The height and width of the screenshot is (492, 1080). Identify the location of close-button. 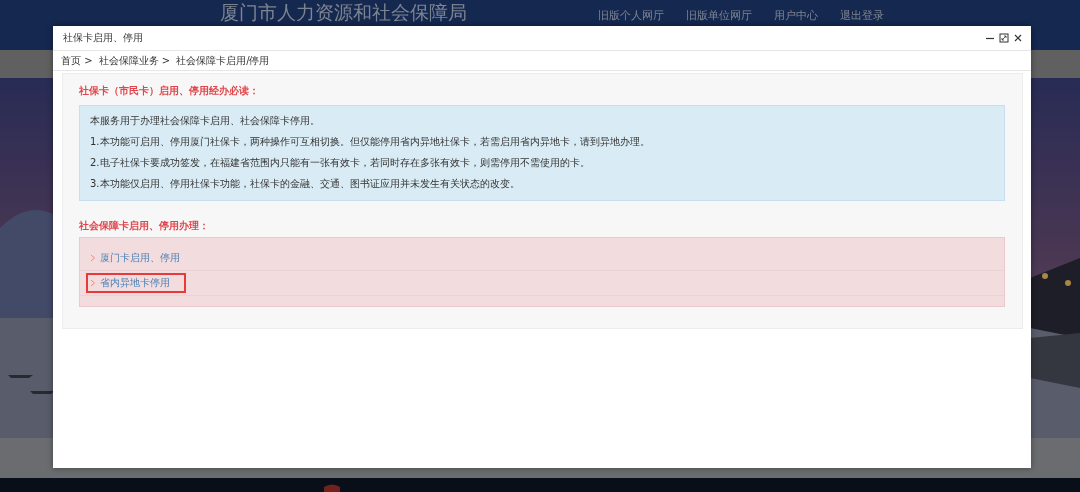
(1018, 38).